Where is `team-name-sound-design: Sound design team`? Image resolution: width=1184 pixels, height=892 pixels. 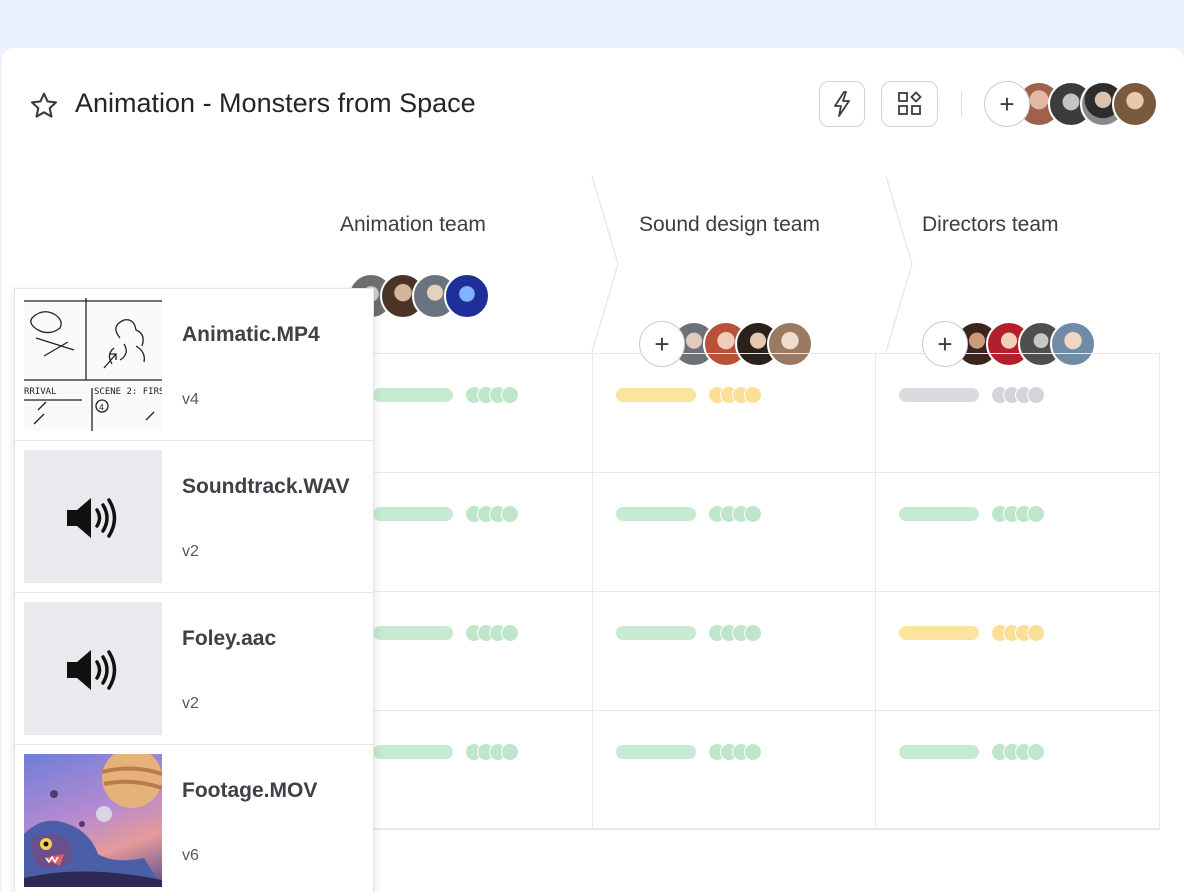 team-name-sound-design: Sound design team is located at coordinates (729, 224).